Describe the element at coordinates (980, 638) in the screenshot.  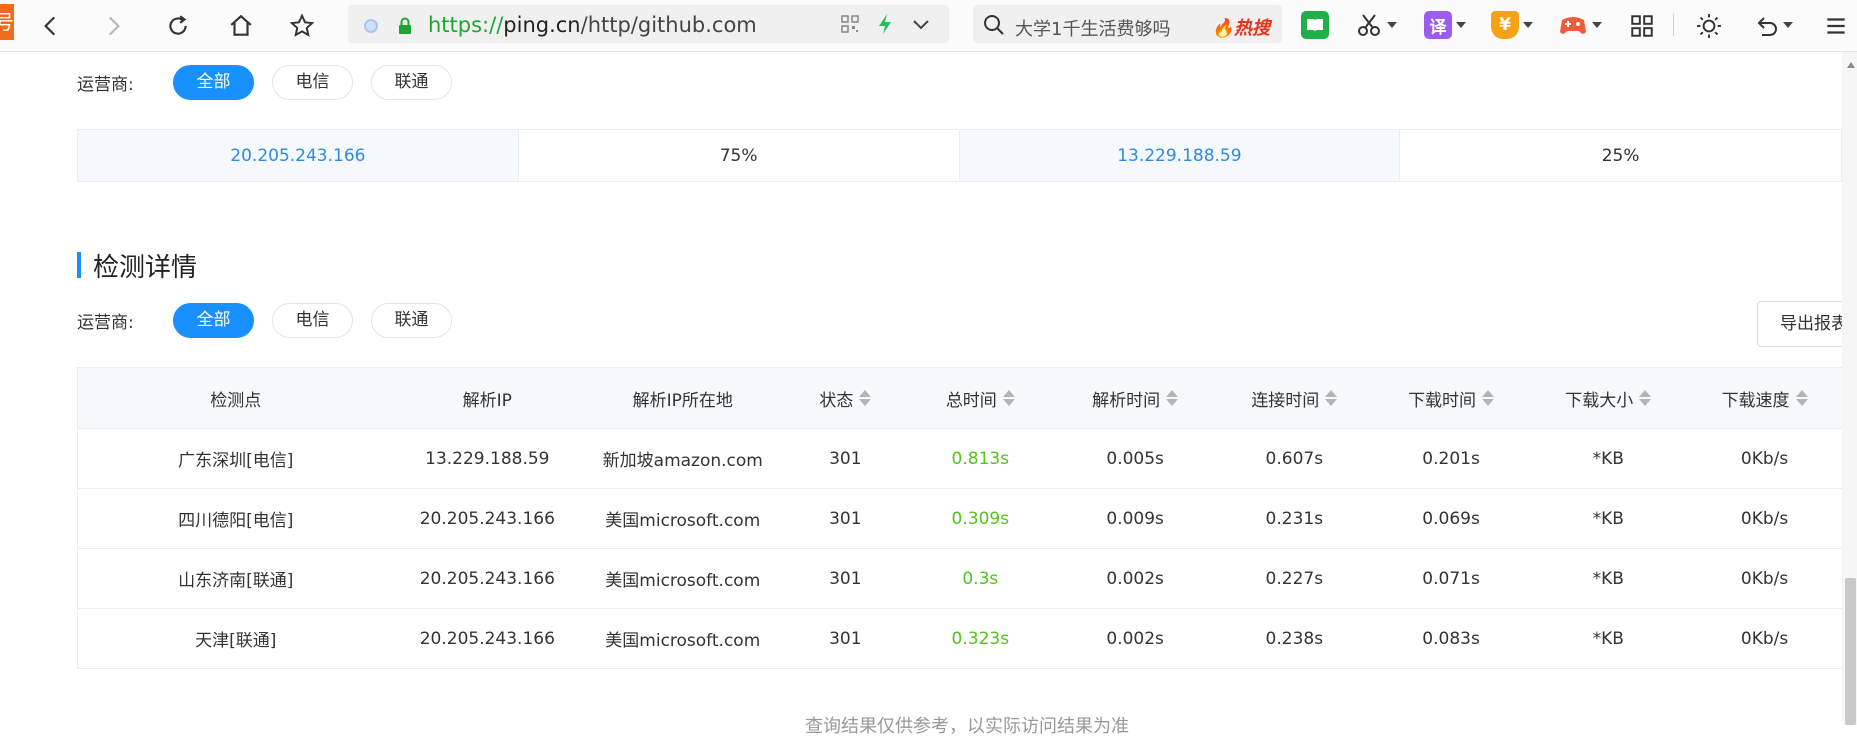
I see `cell-total-time: 0.323s` at that location.